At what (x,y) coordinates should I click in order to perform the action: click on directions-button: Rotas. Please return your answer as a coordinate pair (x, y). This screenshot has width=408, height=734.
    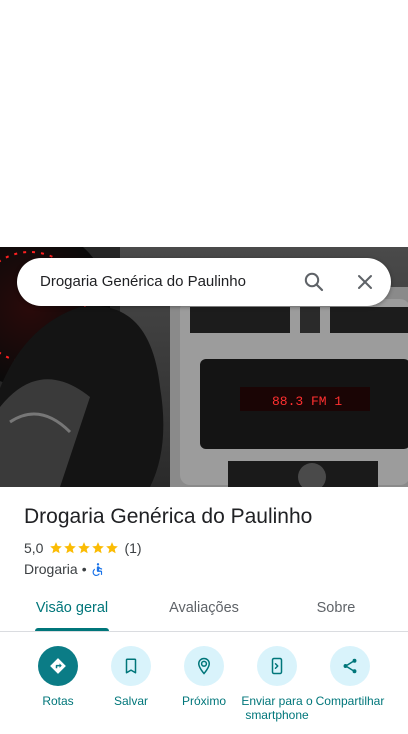
    Looking at the image, I should click on (58, 677).